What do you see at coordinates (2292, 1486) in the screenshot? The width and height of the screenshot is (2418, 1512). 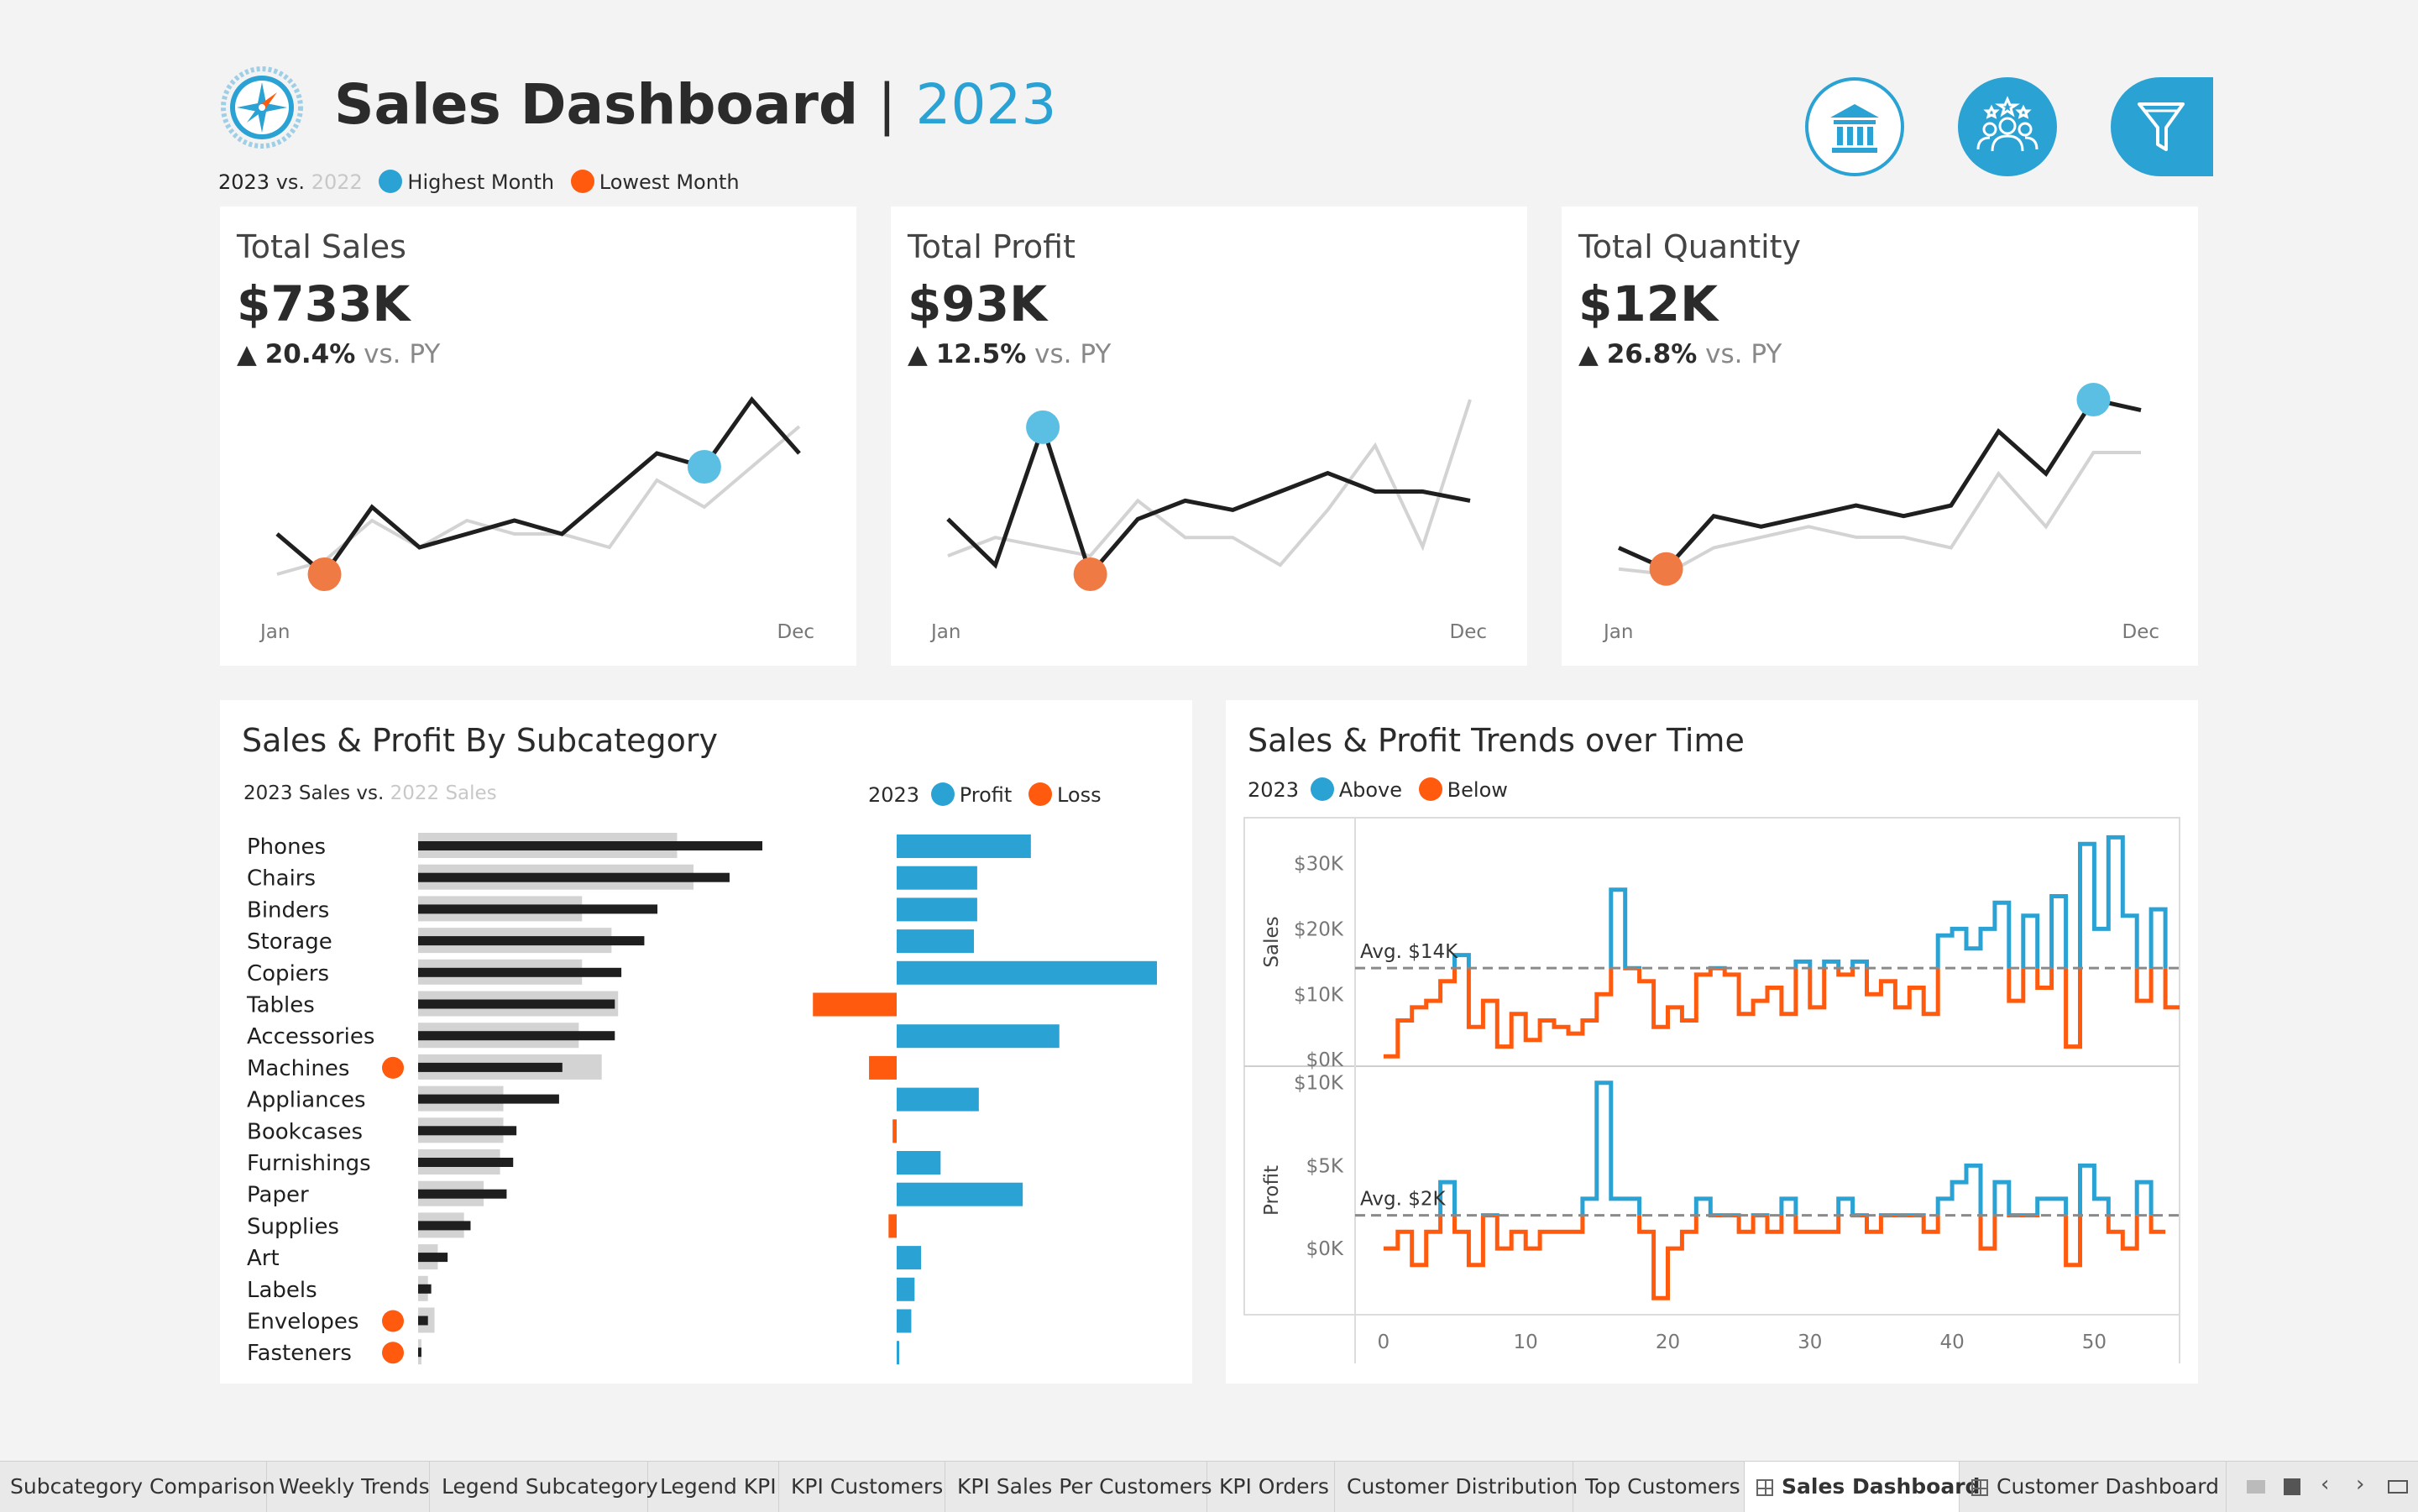 I see `tab-view-icon` at bounding box center [2292, 1486].